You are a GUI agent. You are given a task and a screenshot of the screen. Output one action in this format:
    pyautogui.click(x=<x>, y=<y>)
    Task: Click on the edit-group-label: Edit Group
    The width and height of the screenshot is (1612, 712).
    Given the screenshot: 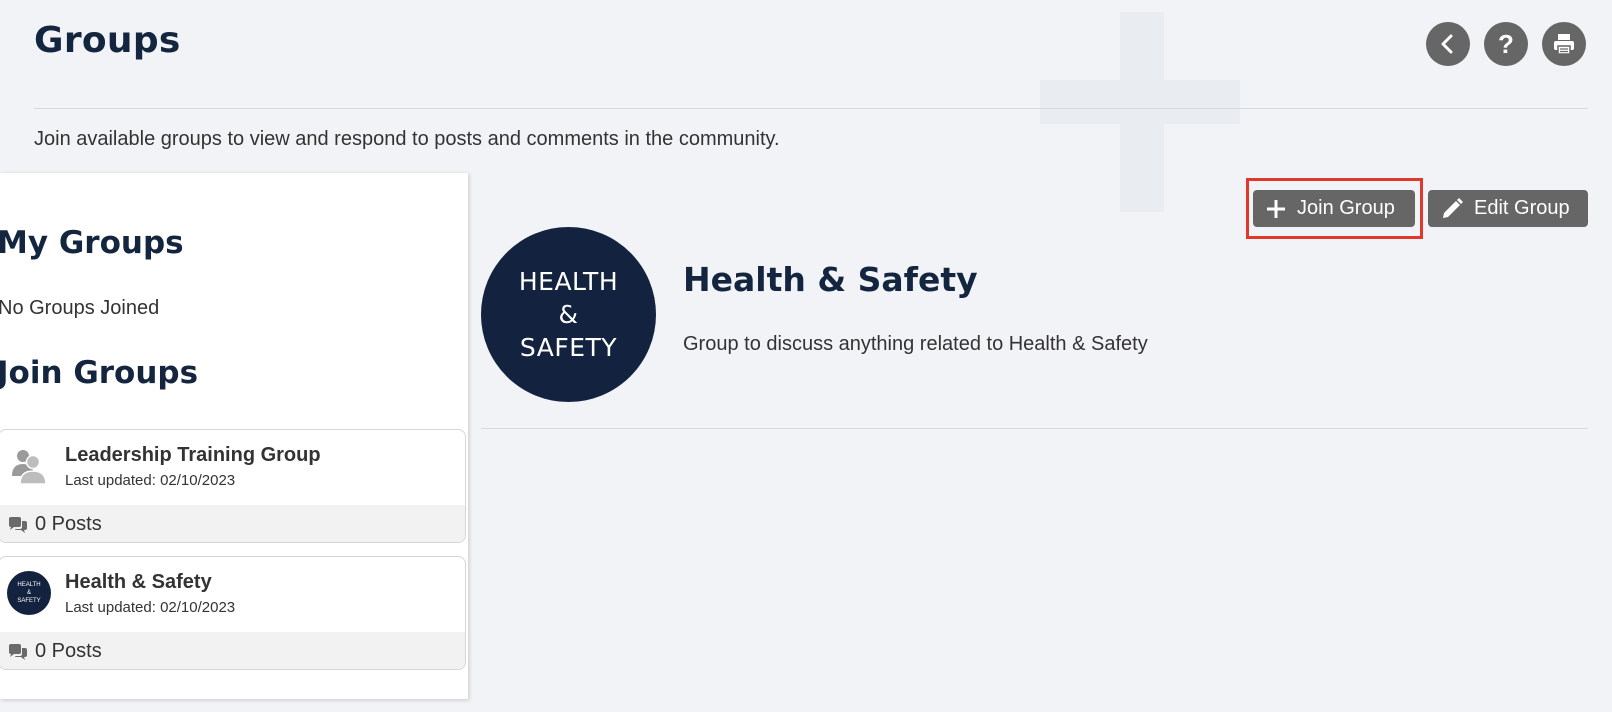 What is the action you would take?
    pyautogui.click(x=1522, y=208)
    